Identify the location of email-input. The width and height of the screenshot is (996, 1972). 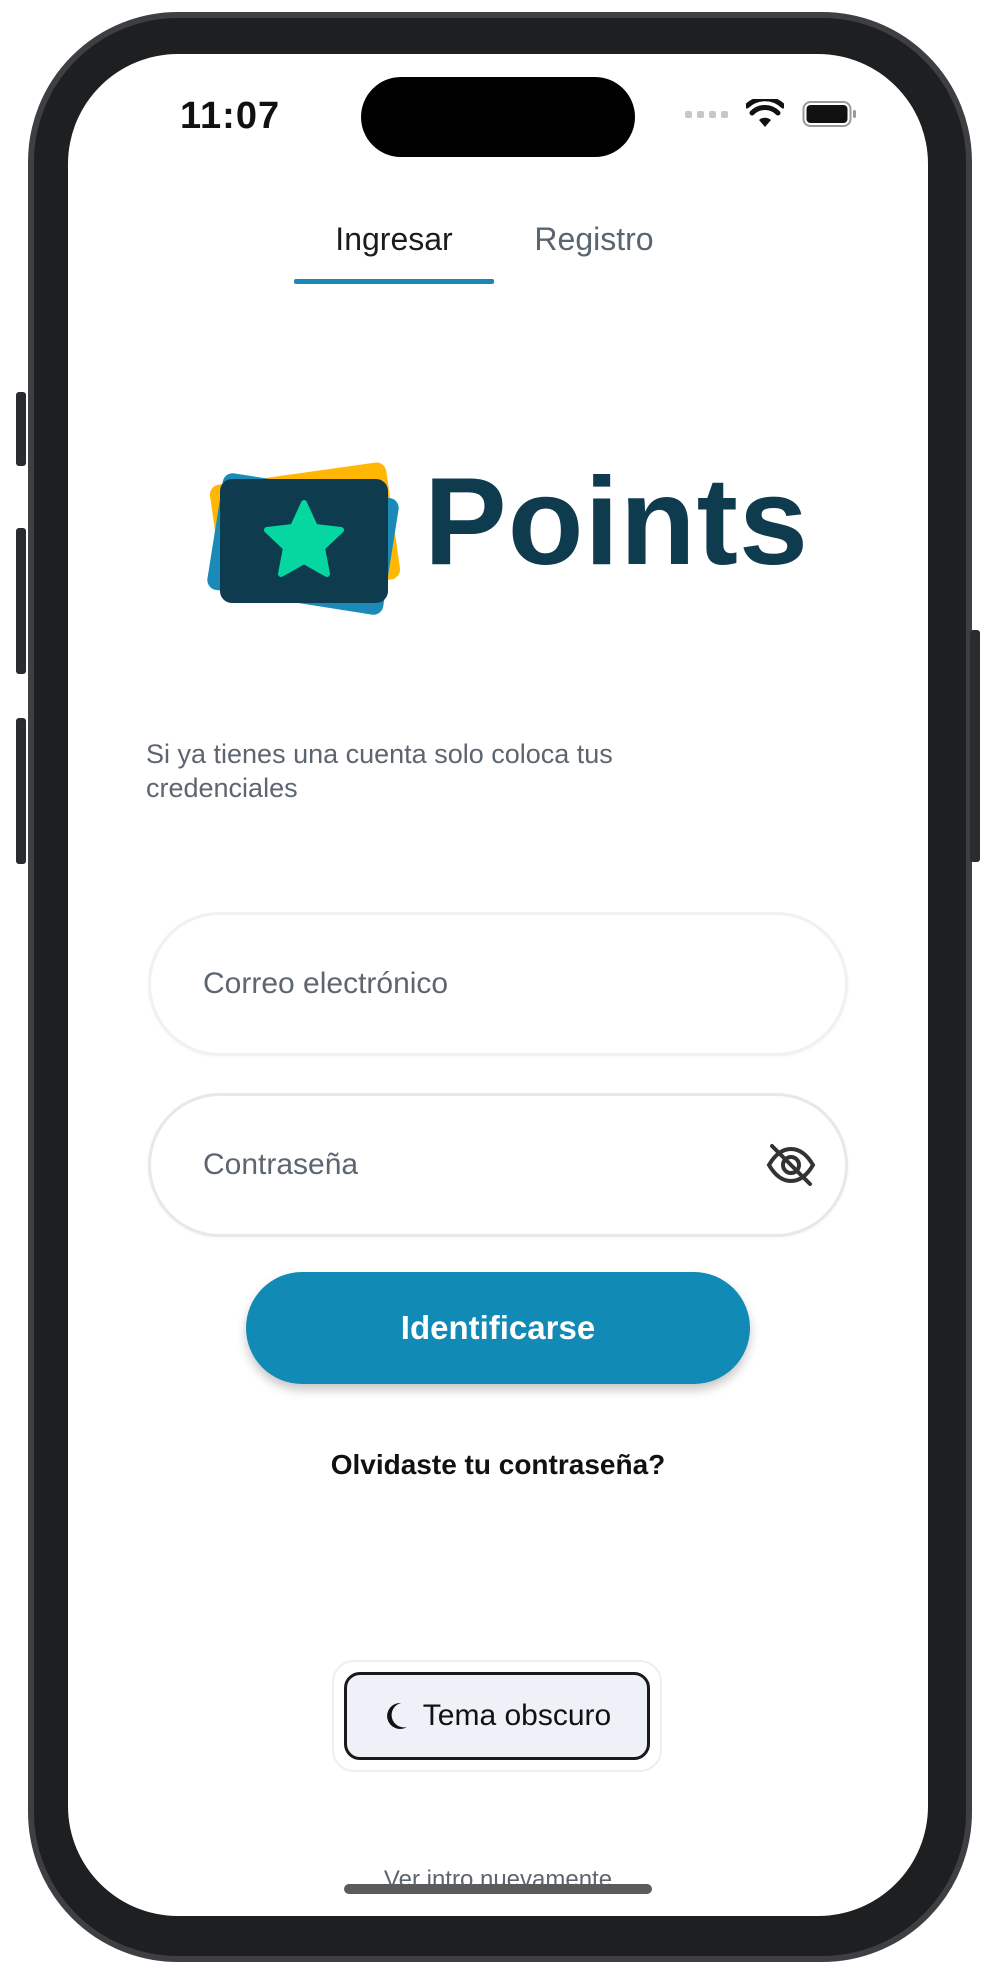
(510, 984).